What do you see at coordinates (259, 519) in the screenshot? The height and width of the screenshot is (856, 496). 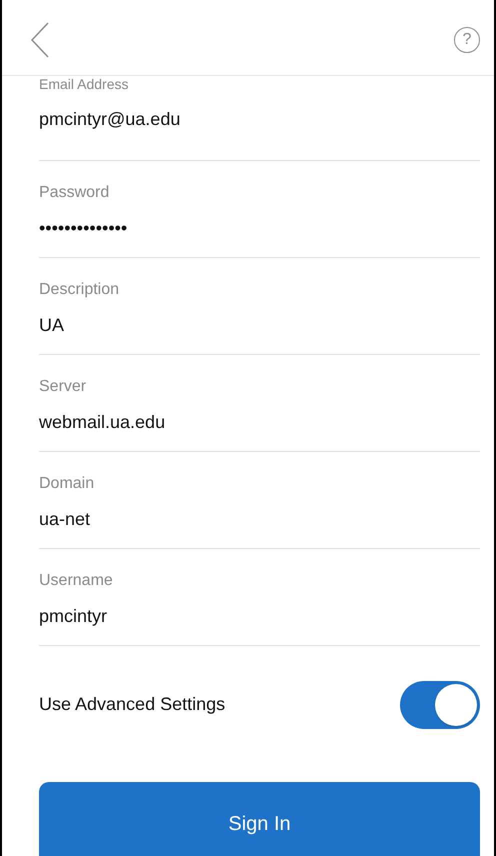 I see `field-value: ua-net` at bounding box center [259, 519].